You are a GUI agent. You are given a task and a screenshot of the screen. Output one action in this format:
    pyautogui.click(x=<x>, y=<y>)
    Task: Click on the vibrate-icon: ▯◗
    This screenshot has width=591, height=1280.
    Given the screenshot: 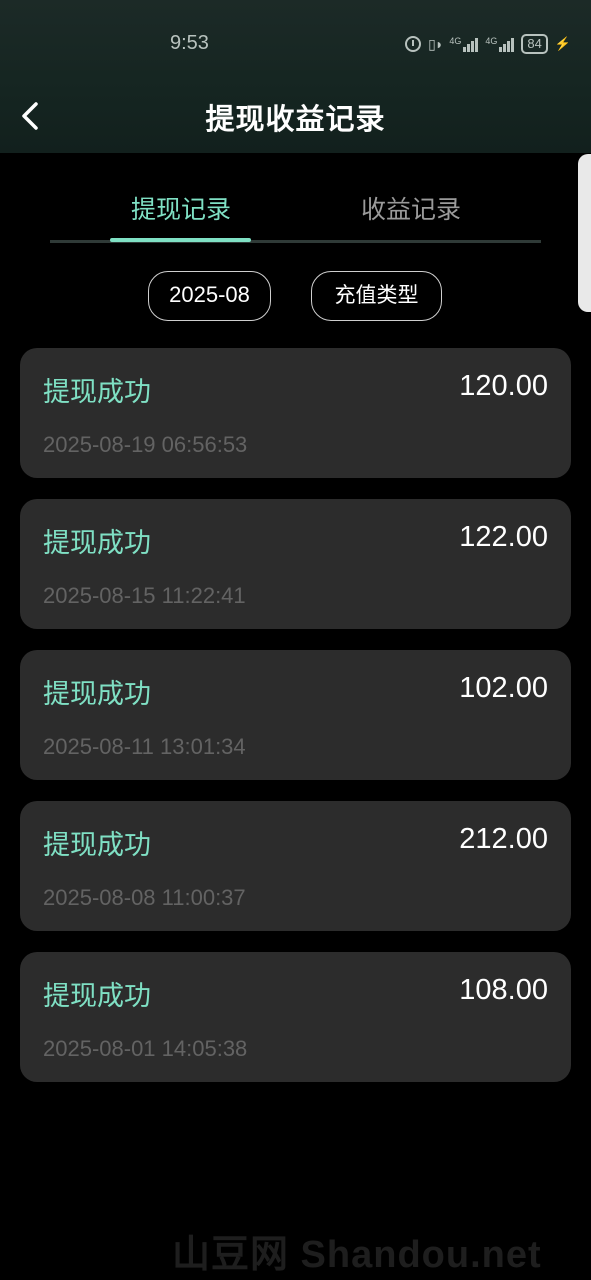 What is the action you would take?
    pyautogui.click(x=435, y=43)
    